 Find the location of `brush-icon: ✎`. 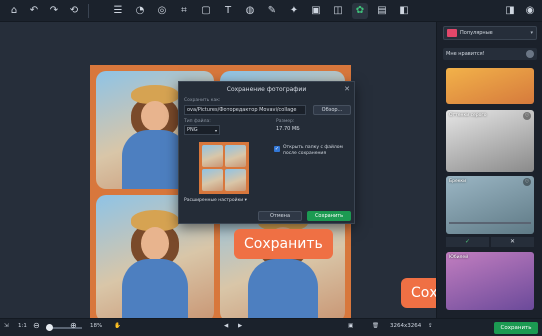

brush-icon: ✎ is located at coordinates (272, 11).